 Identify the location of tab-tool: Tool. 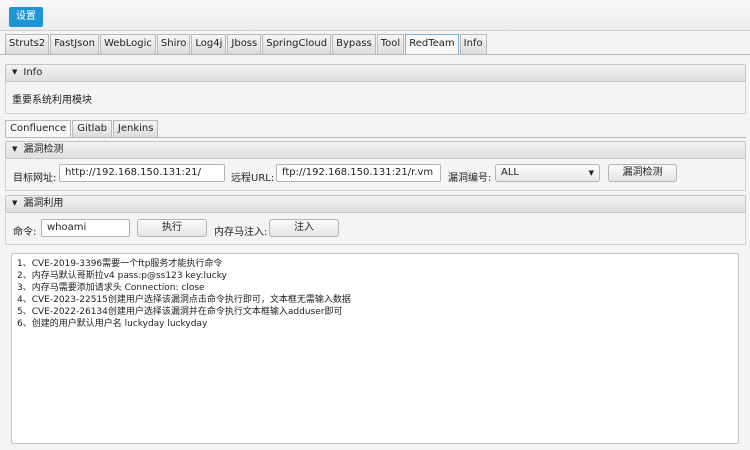
(390, 44).